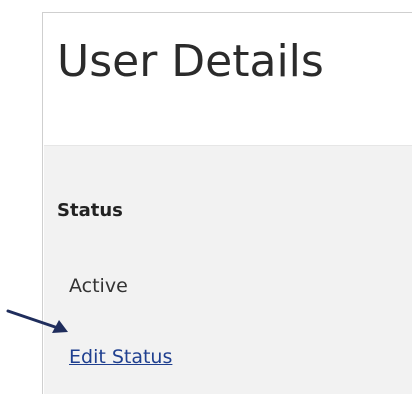  What do you see at coordinates (90, 210) in the screenshot?
I see `status-label: Status` at bounding box center [90, 210].